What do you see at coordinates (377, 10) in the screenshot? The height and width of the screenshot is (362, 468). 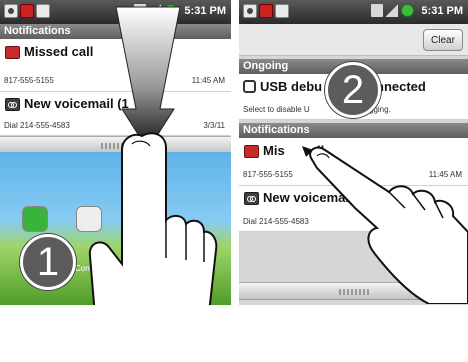 I see `data-connection-icon` at bounding box center [377, 10].